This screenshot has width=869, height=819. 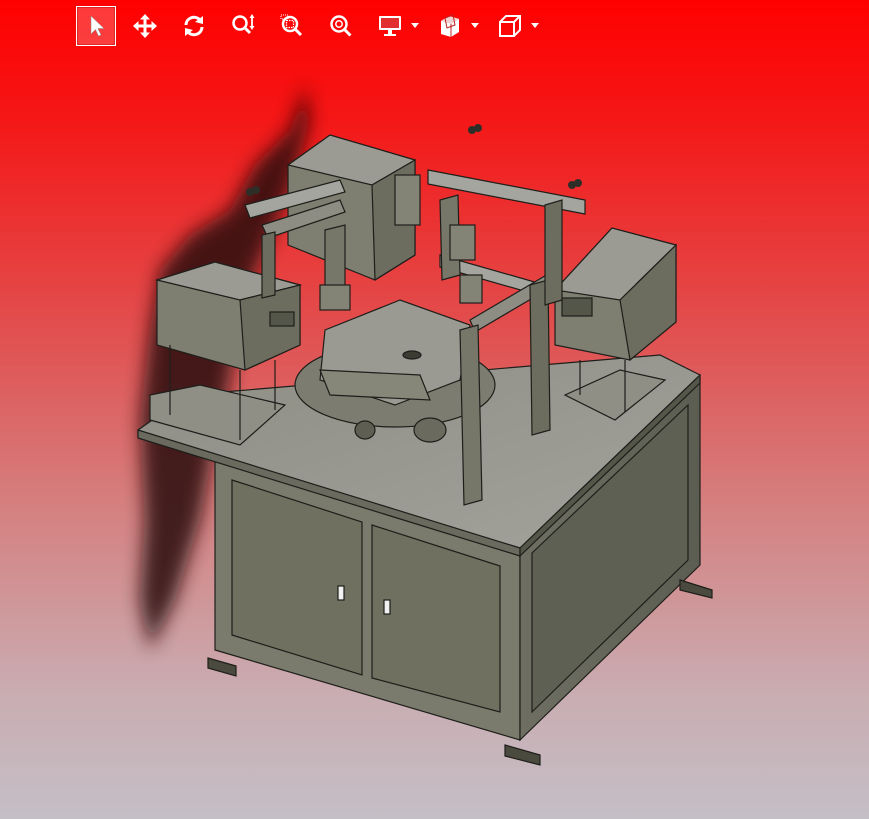 What do you see at coordinates (313, 26) in the screenshot?
I see `view-toolbar` at bounding box center [313, 26].